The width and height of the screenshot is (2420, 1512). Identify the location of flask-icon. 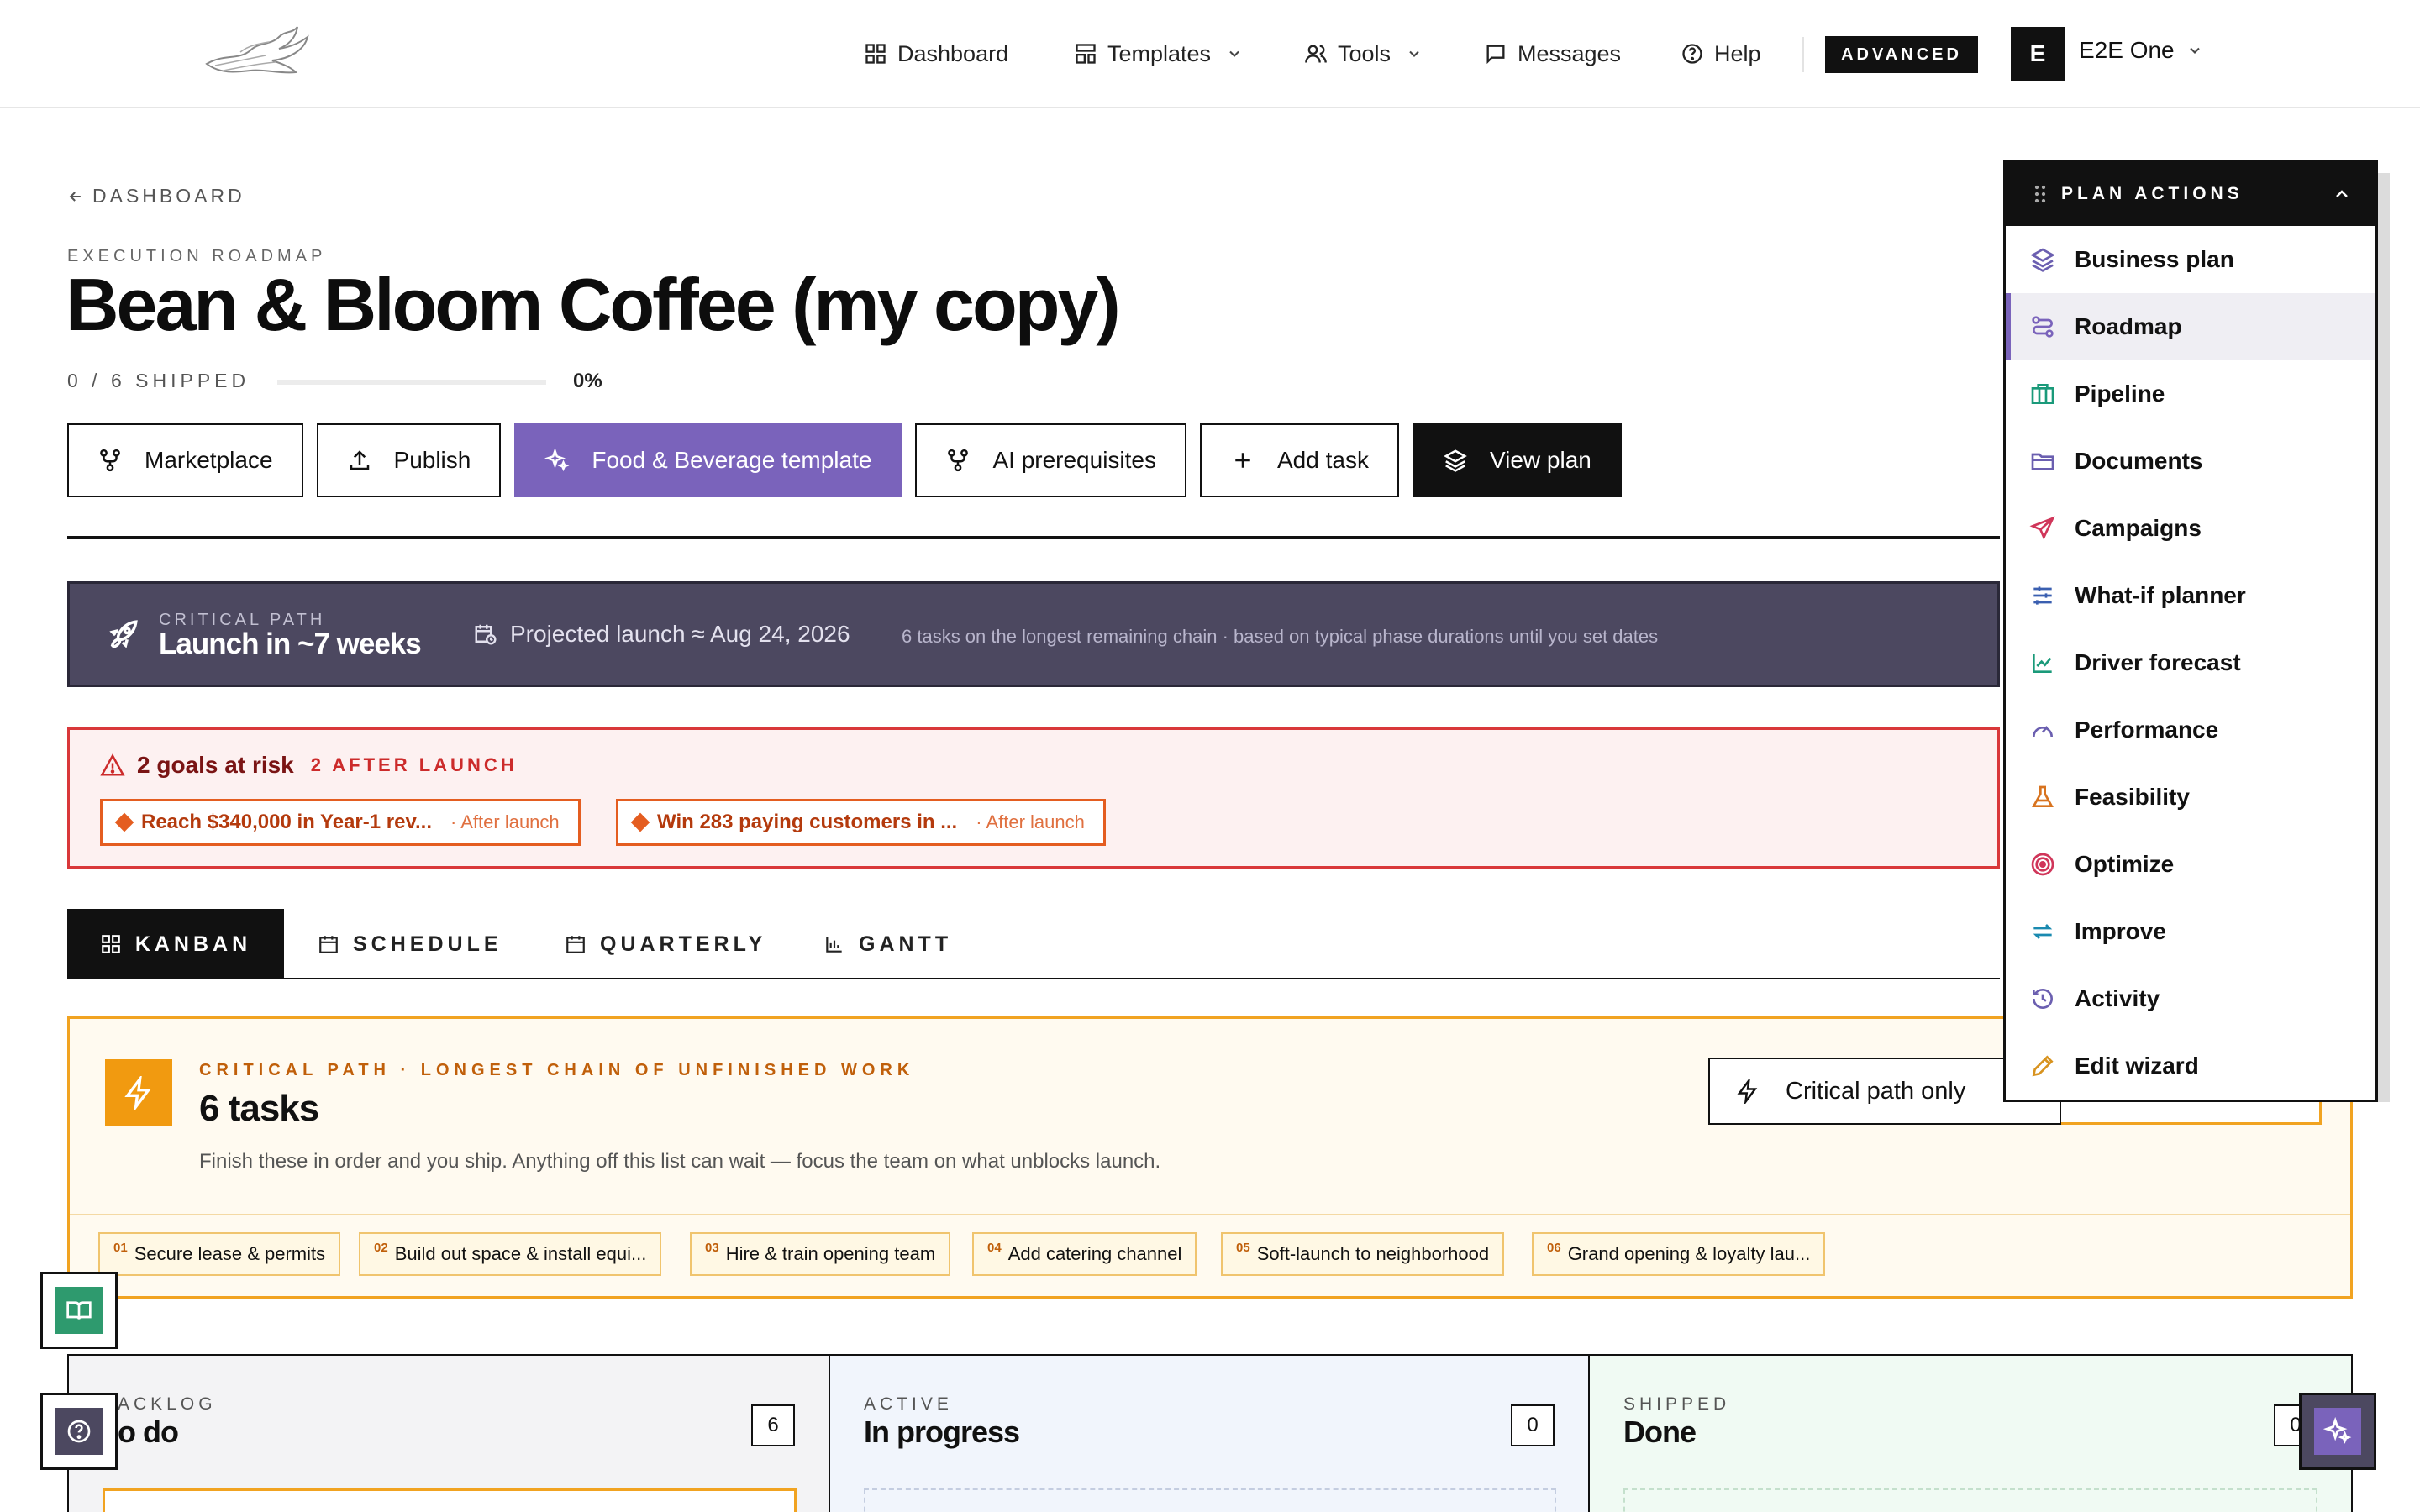
(2043, 796).